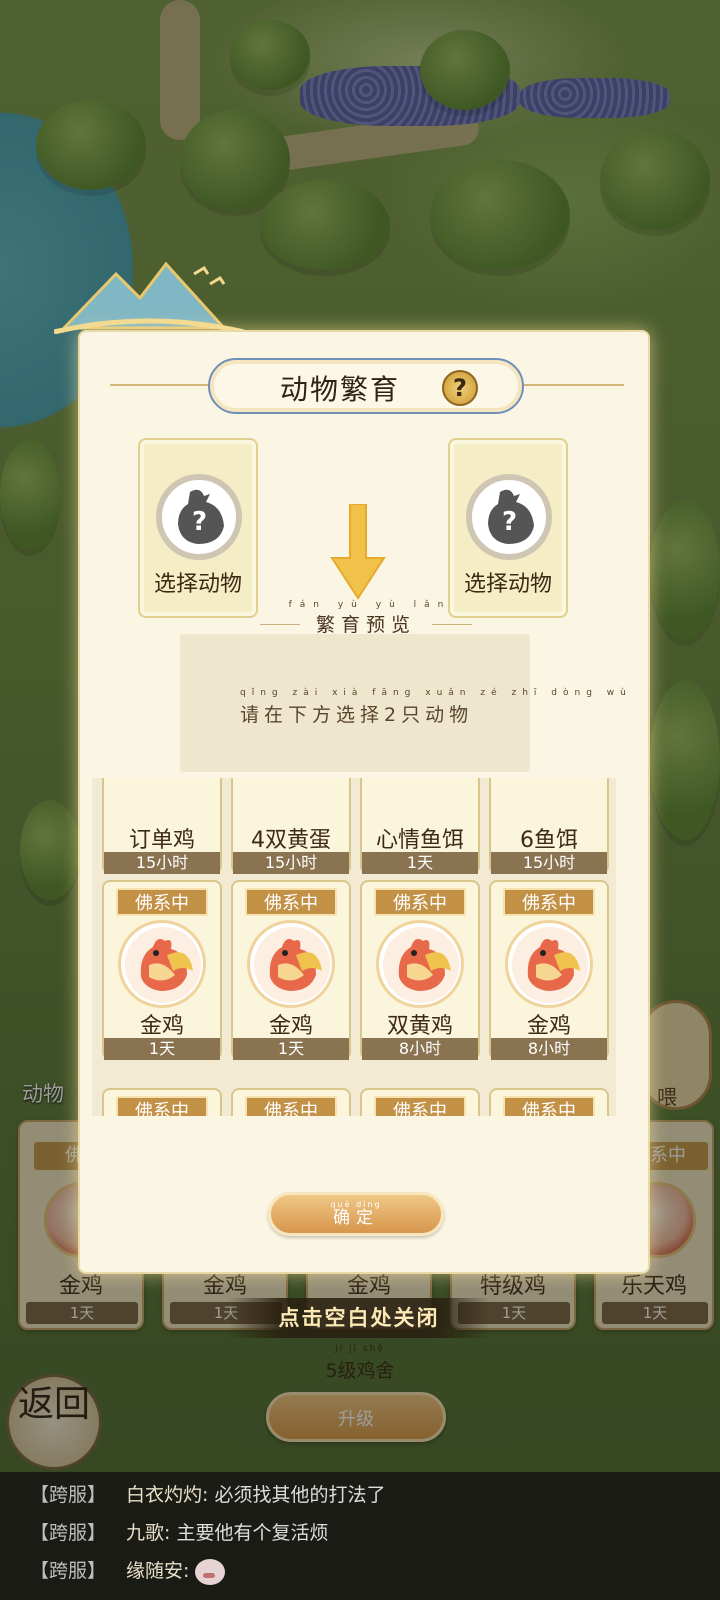 The width and height of the screenshot is (720, 1600). Describe the element at coordinates (246, 1533) in the screenshot. I see `chat-text: : 主要他有个复活烦` at that location.